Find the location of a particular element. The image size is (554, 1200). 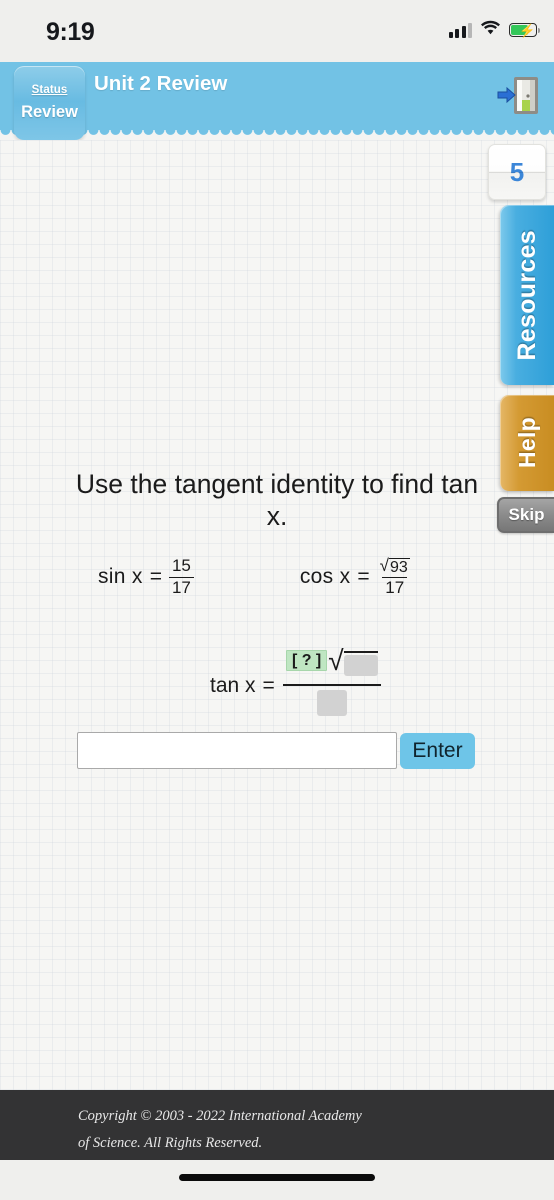

given-values-row: sin x = 15 17 cos x = √ 93 17 is located at coordinates (280, 576).